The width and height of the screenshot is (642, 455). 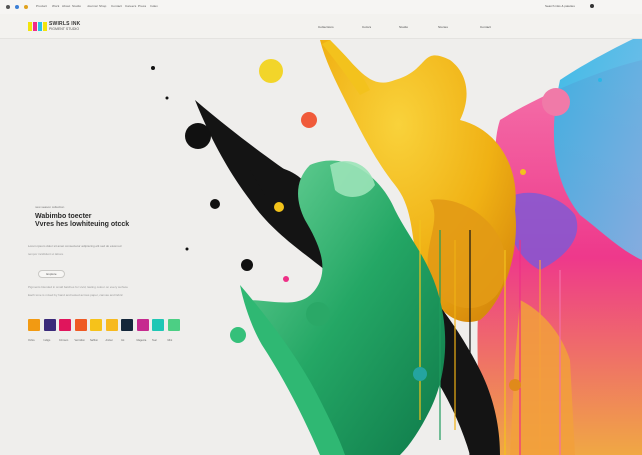 I want to click on hero-headline-line: Wabimbo toecter, so click(x=63, y=216).